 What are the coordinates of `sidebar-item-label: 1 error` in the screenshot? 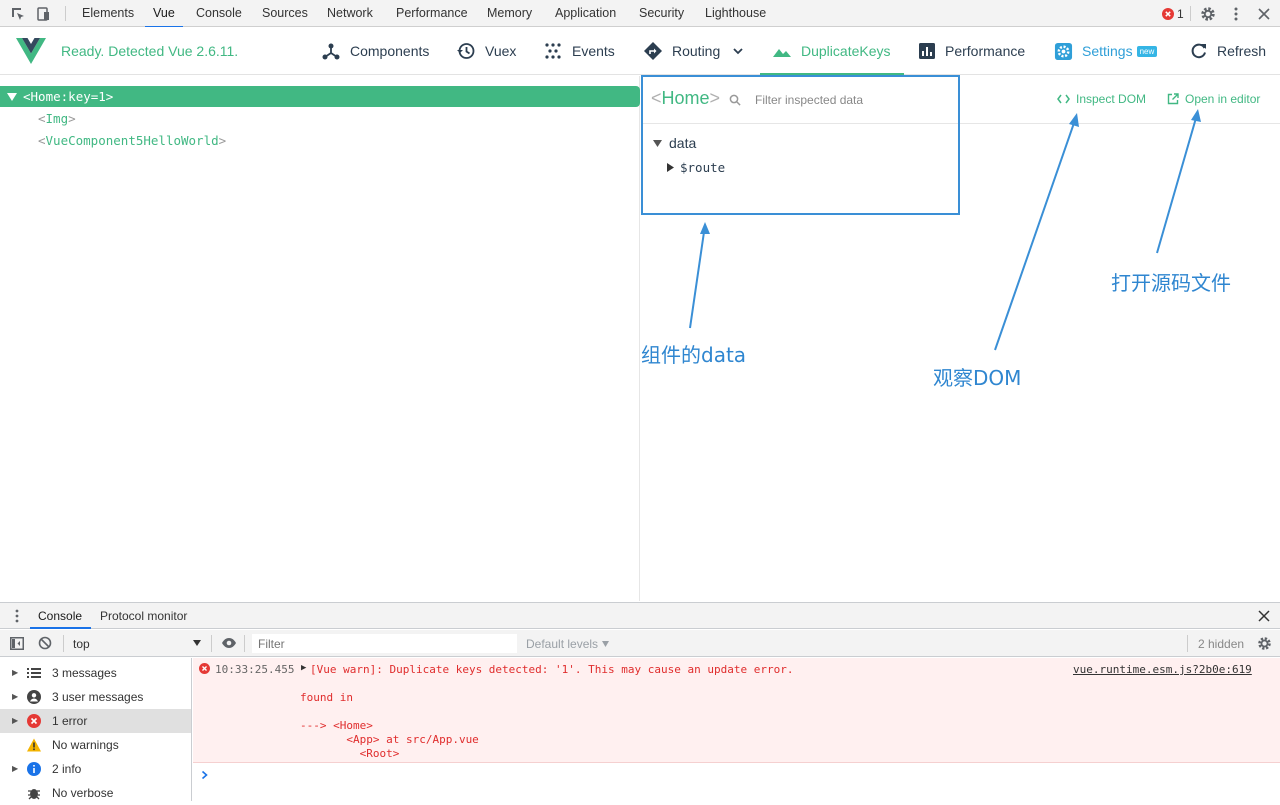 It's located at (70, 721).